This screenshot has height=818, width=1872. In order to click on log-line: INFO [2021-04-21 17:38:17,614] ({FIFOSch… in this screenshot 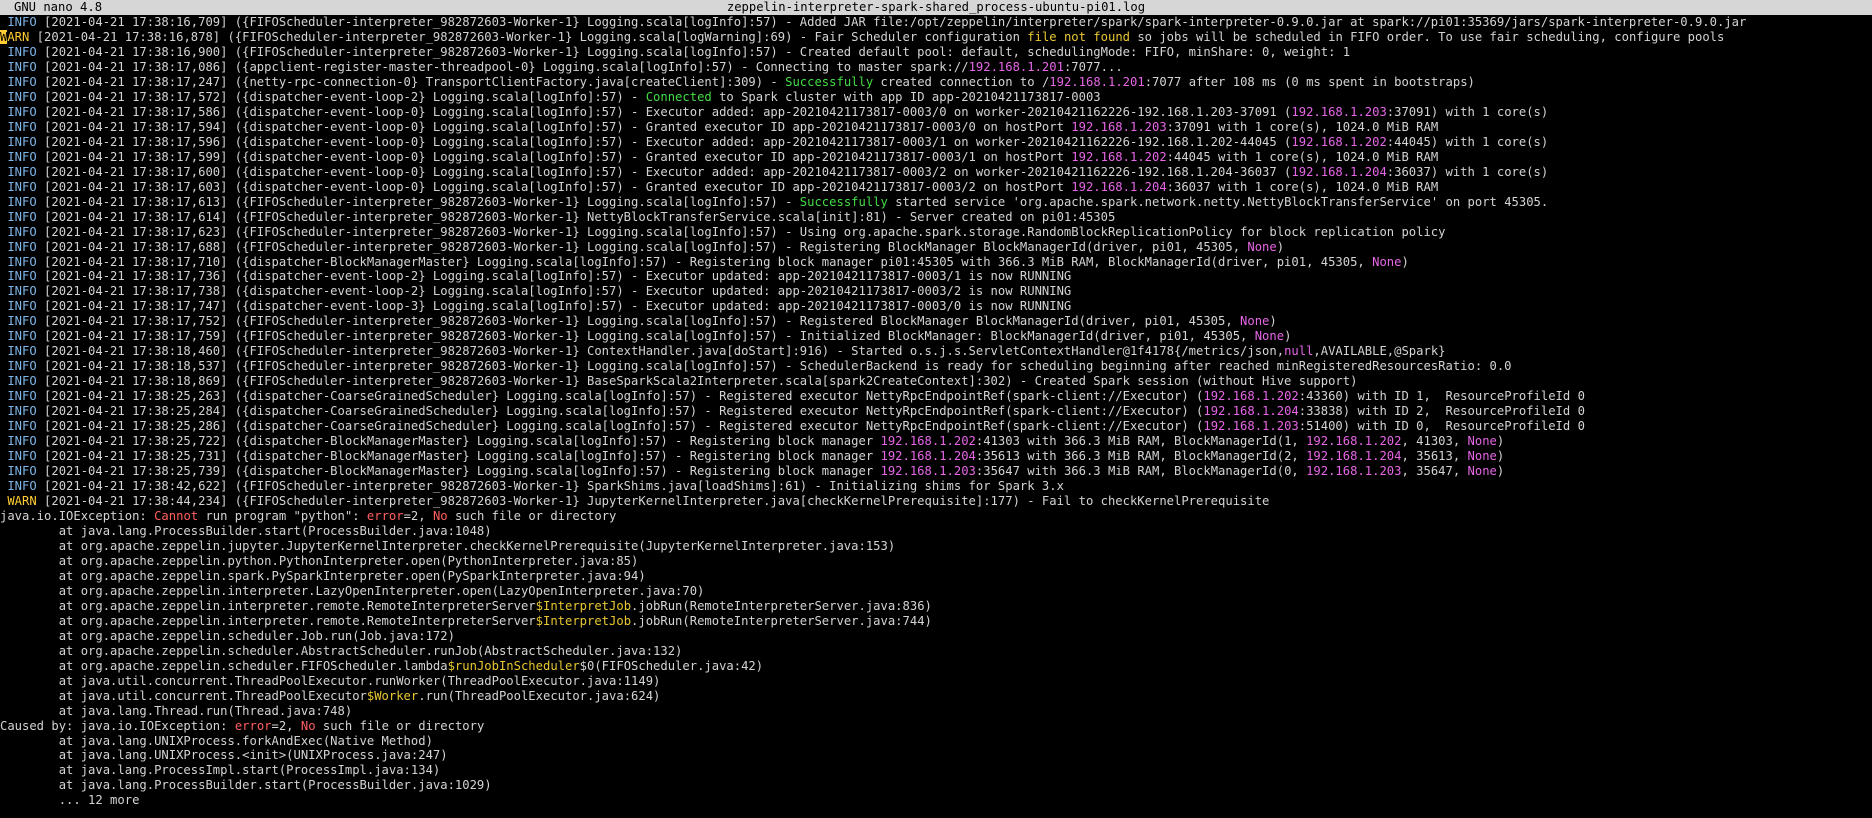, I will do `click(936, 217)`.